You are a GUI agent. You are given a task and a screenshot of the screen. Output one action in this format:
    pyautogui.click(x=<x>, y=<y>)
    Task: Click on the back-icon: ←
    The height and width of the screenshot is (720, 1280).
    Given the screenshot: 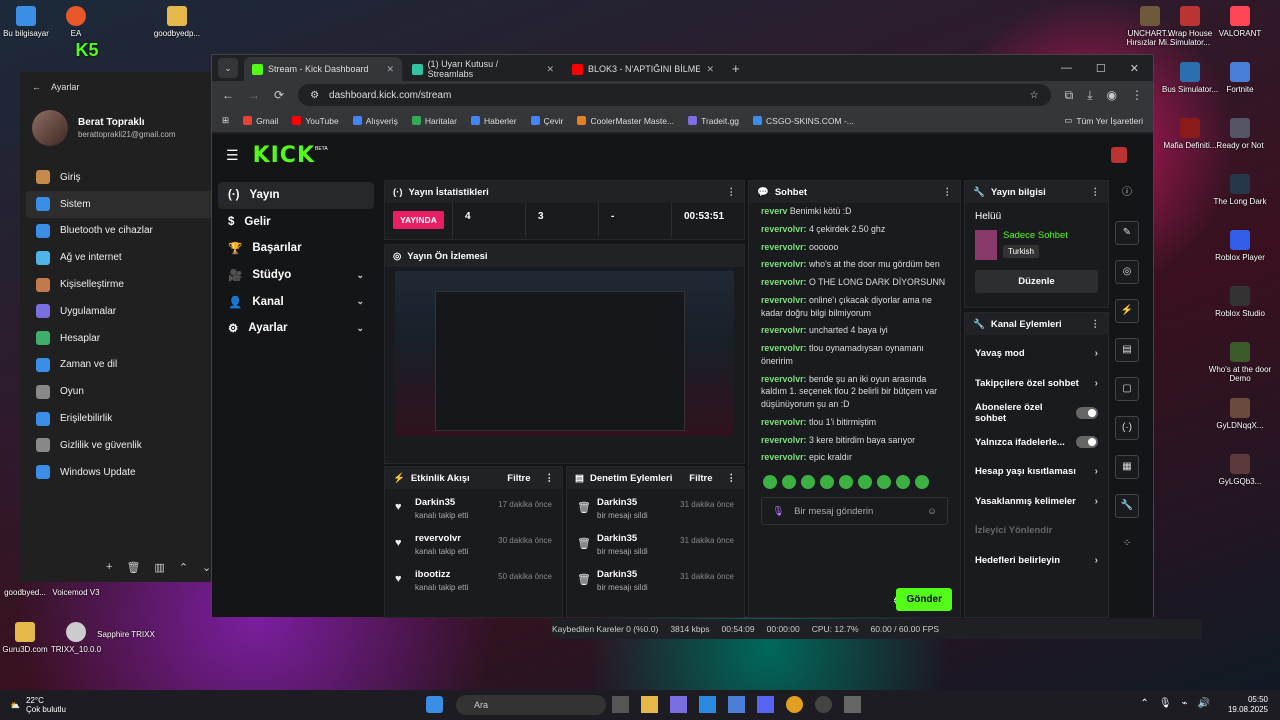 What is the action you would take?
    pyautogui.click(x=228, y=95)
    